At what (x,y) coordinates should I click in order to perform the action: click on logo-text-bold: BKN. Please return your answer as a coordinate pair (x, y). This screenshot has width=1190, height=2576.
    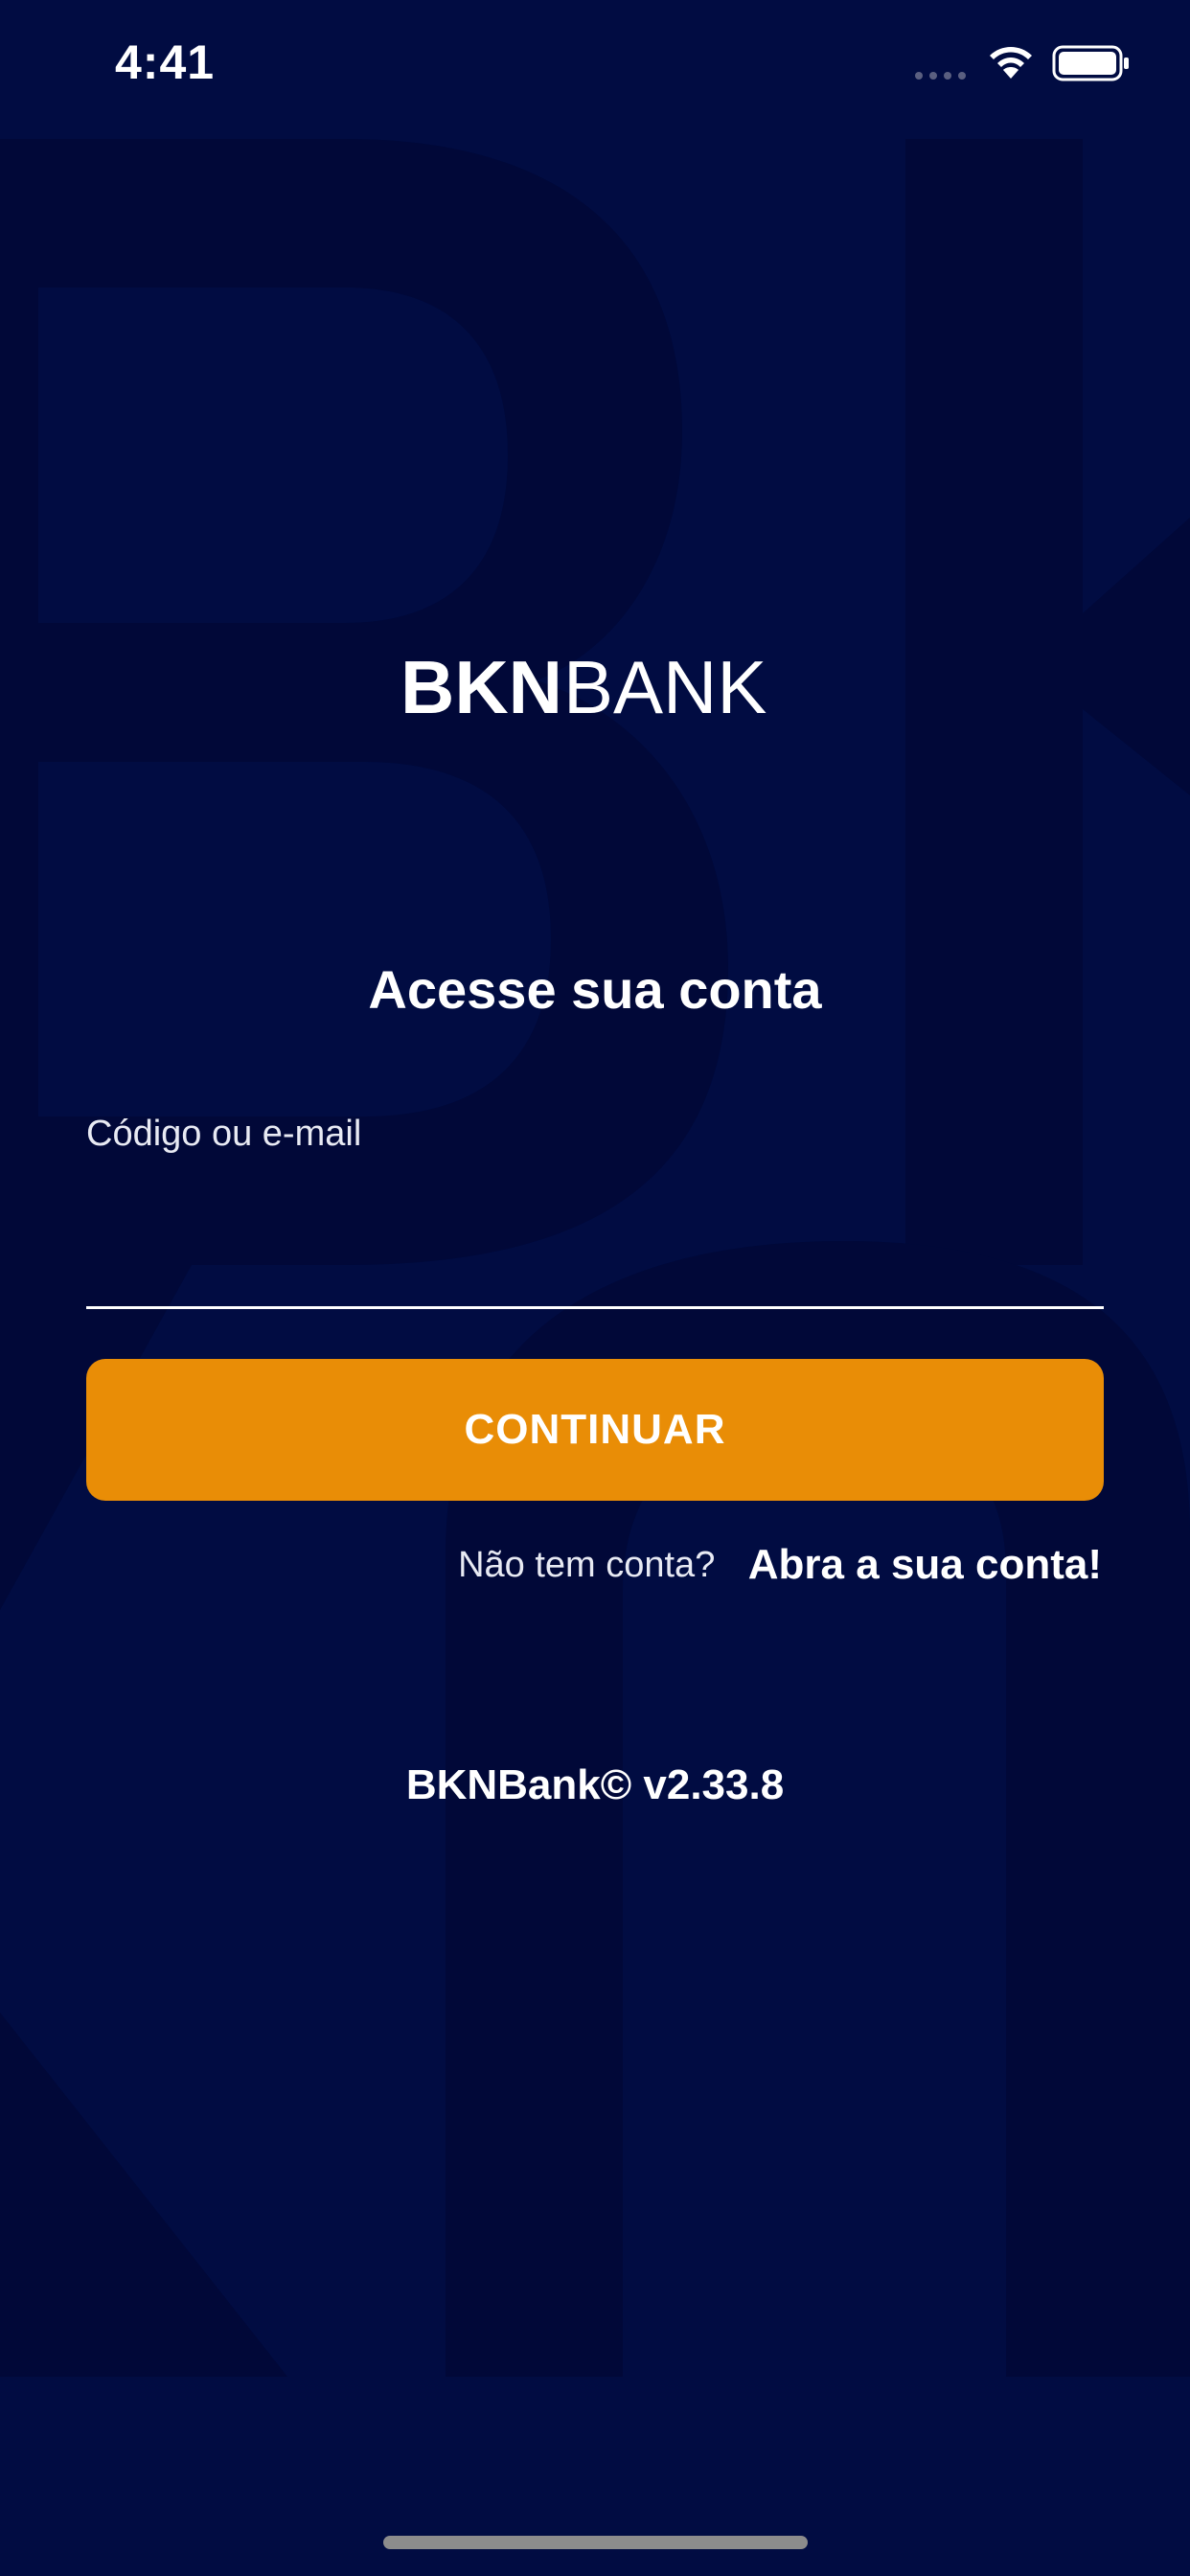
    Looking at the image, I should click on (481, 686).